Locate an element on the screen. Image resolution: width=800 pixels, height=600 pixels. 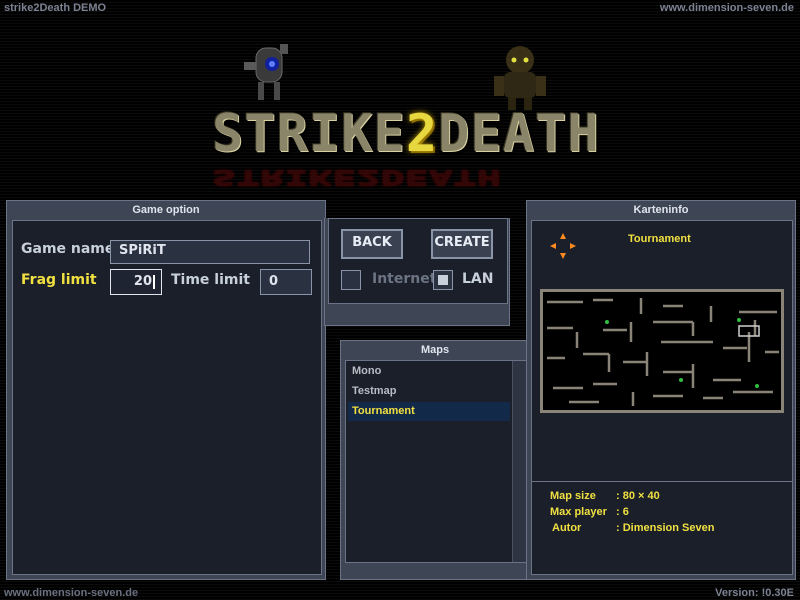
monster-icon is located at coordinates (520, 78).